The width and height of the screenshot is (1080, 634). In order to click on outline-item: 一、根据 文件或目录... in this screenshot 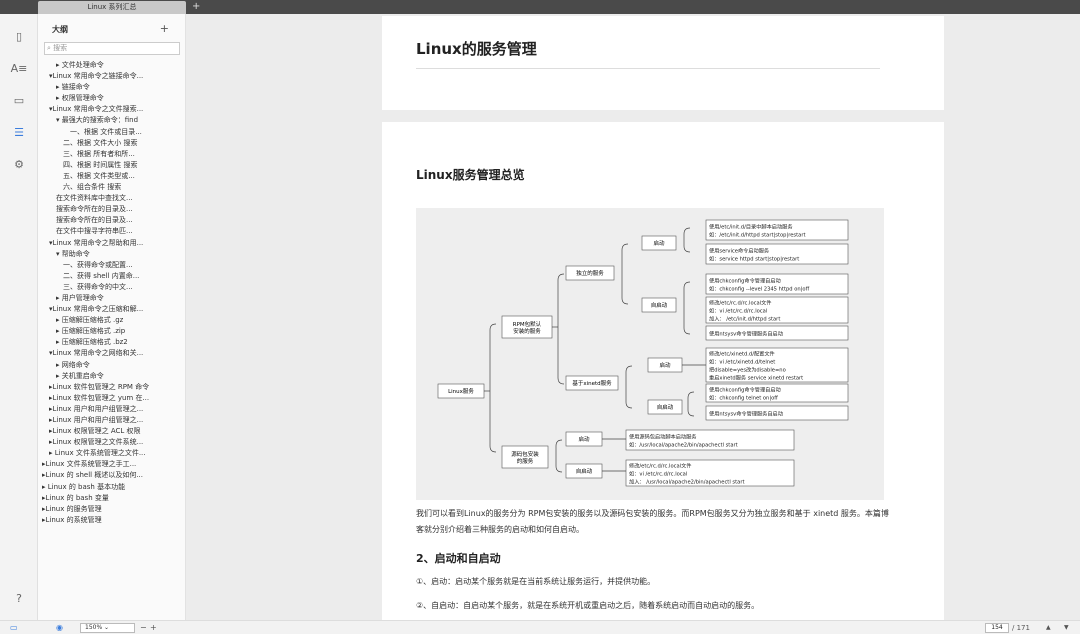, I will do `click(111, 132)`.